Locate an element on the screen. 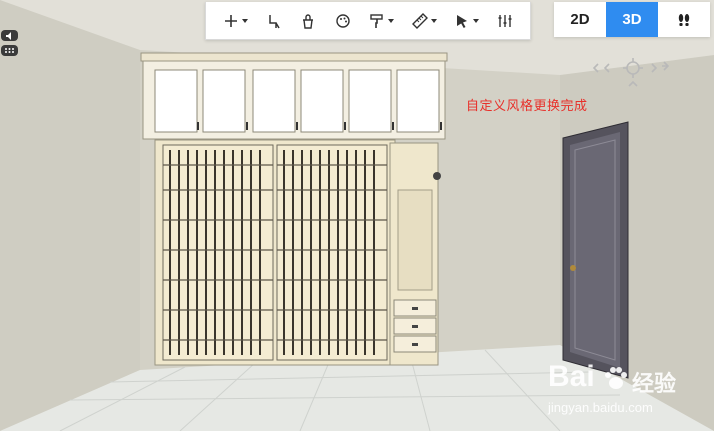 This screenshot has width=714, height=431. sound-toggle-button is located at coordinates (9, 35).